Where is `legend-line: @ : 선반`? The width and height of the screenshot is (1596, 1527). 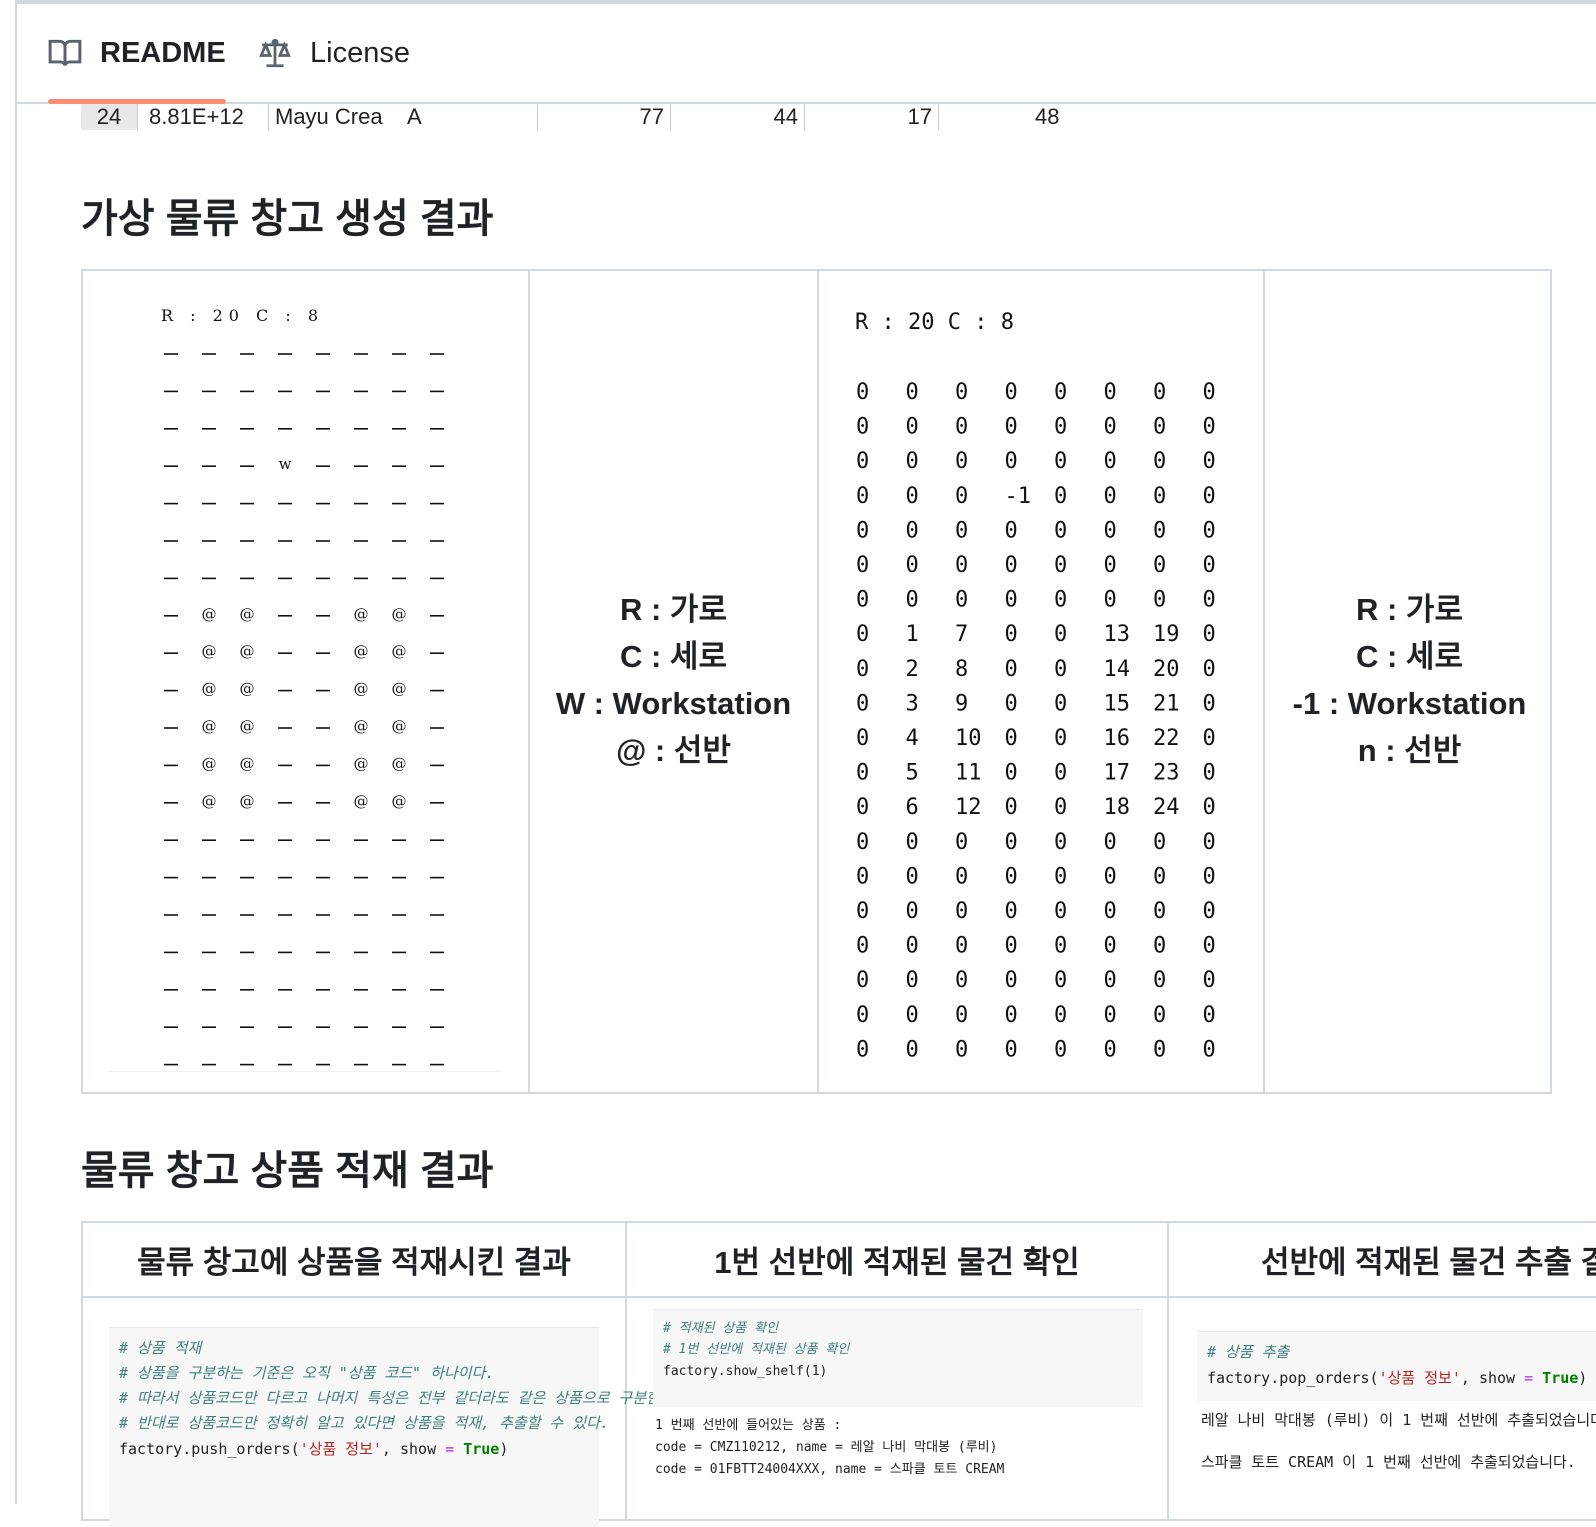
legend-line: @ : 선반 is located at coordinates (673, 750).